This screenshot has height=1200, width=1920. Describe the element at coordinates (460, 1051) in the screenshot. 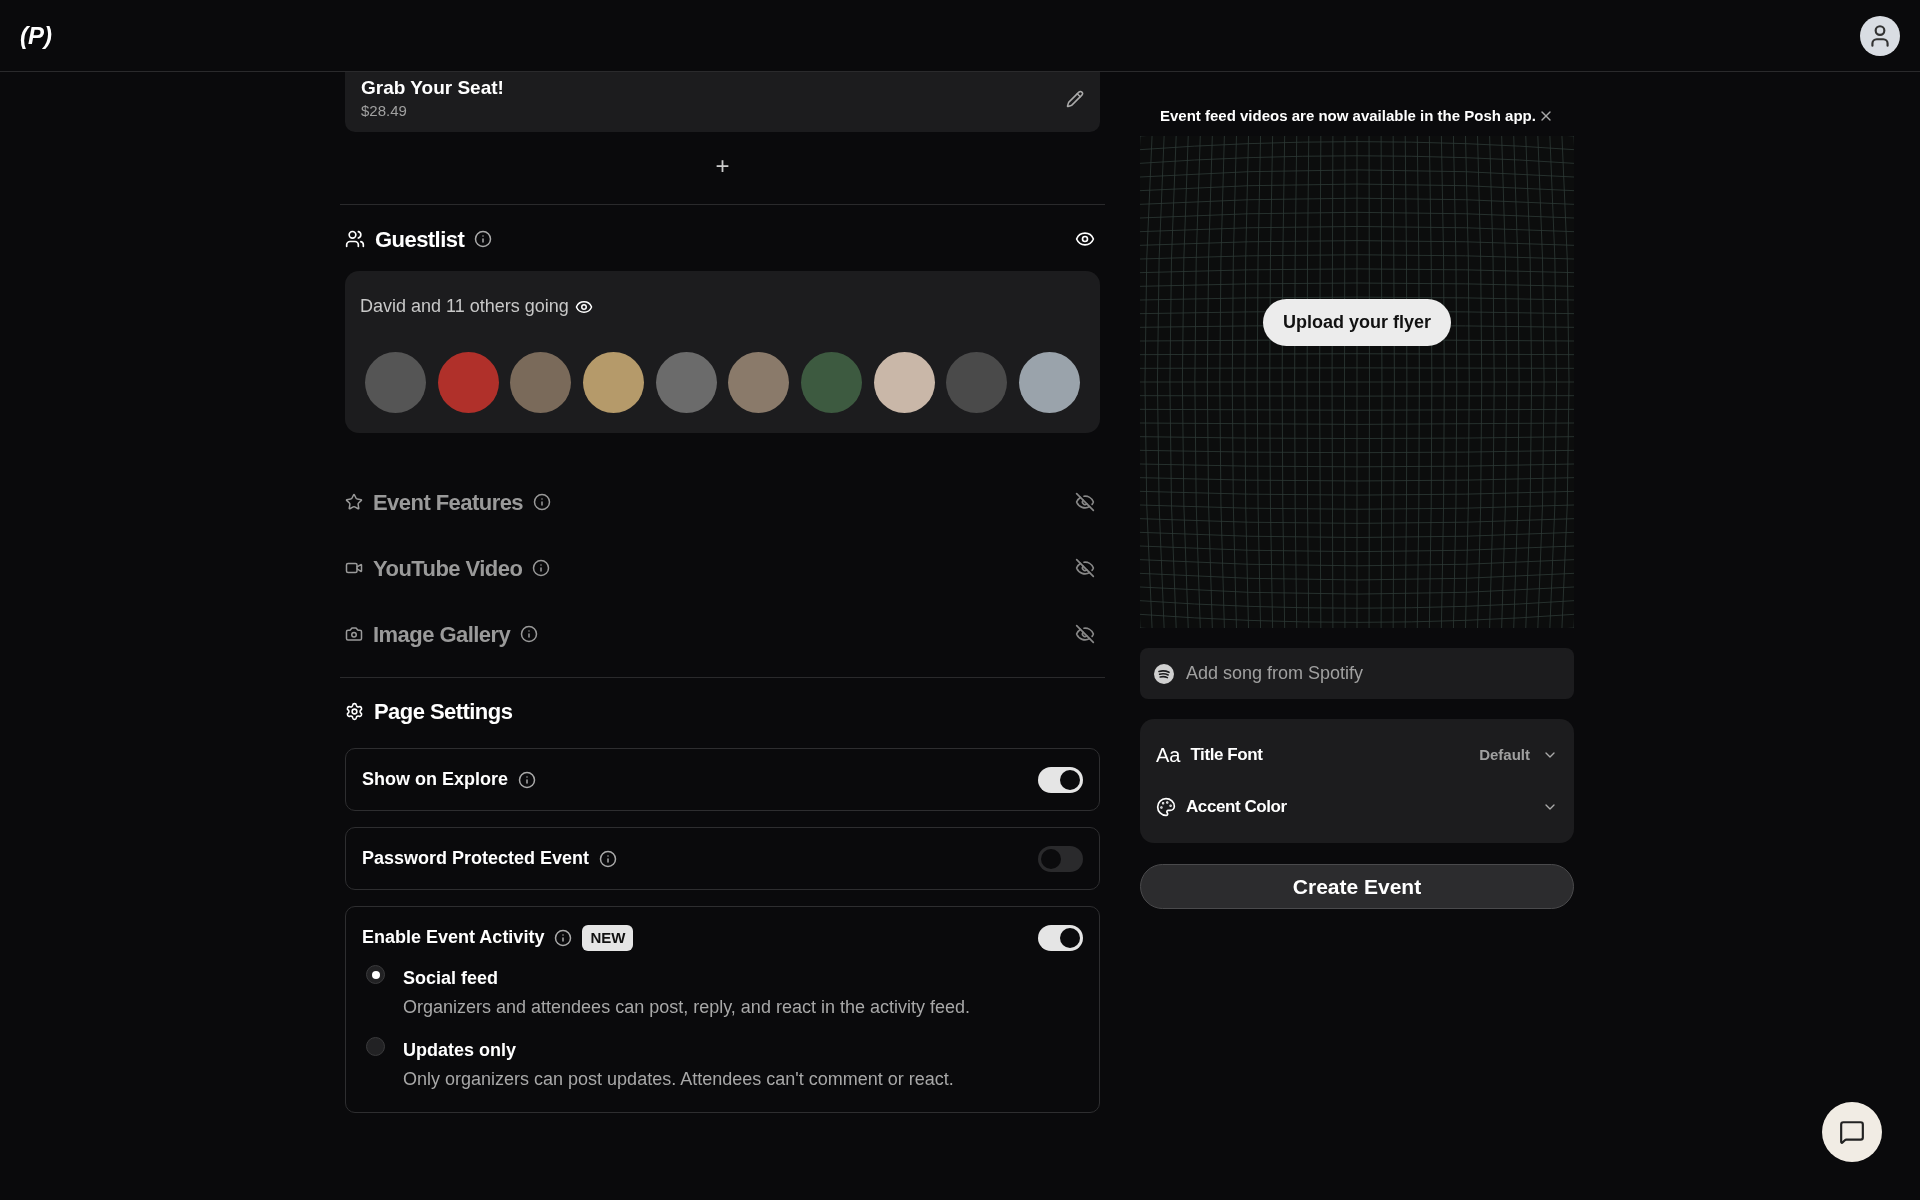

I see `option-label: Updates only` at that location.